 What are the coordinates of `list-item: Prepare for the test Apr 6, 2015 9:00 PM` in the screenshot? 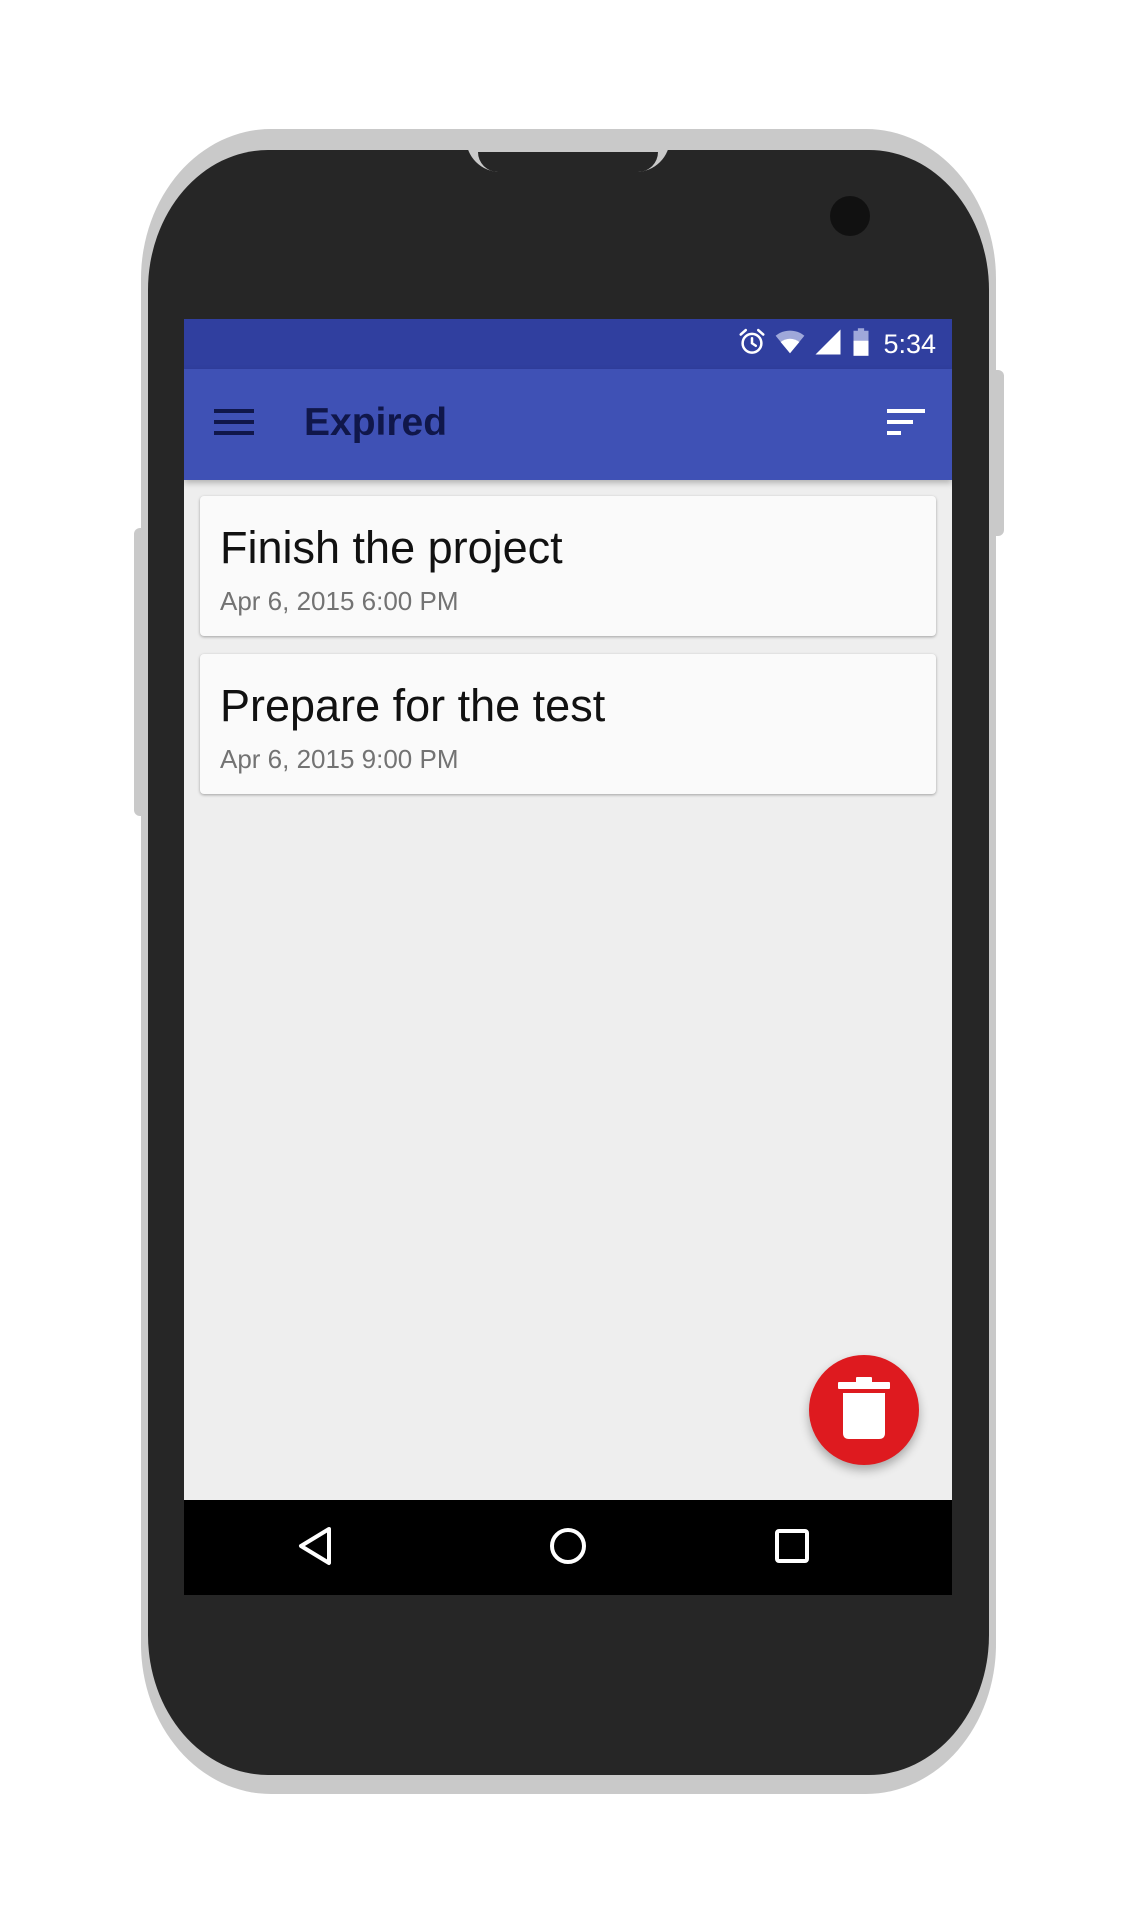 It's located at (568, 724).